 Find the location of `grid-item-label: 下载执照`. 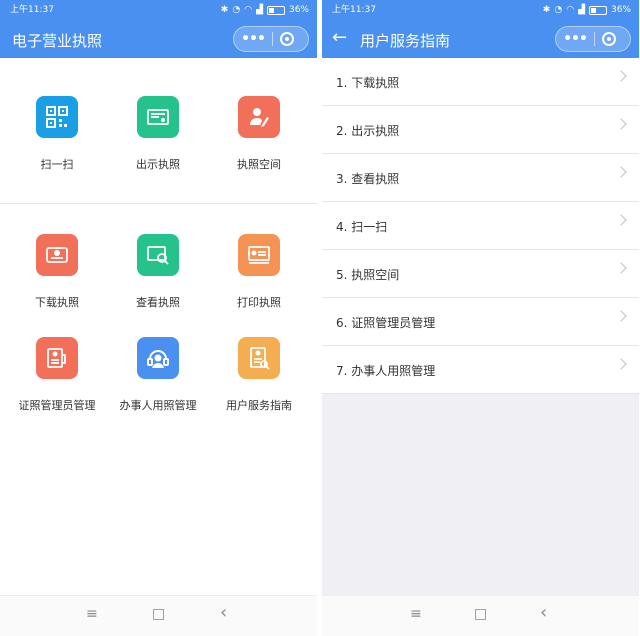

grid-item-label: 下载执照 is located at coordinates (57, 302).